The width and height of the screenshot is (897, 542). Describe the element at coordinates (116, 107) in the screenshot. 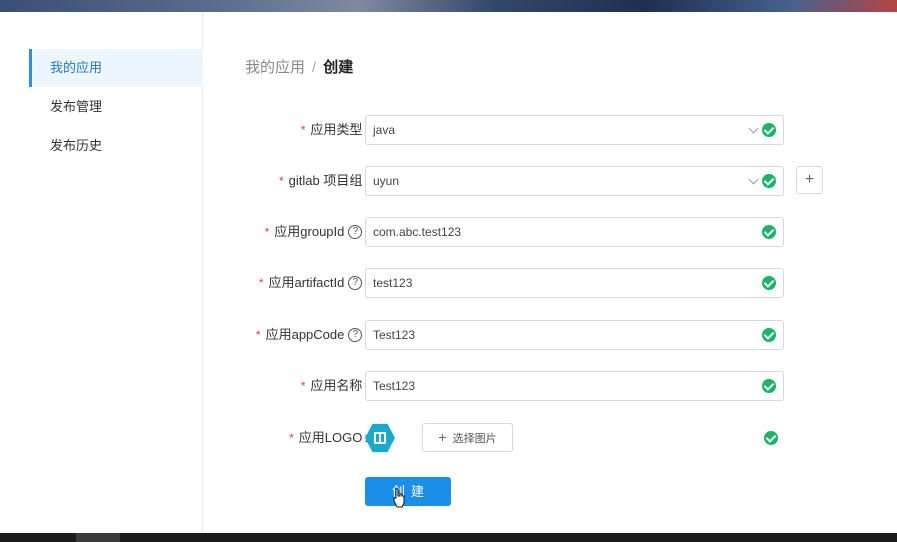

I see `sidebar-item-release-management: 发布管理` at that location.